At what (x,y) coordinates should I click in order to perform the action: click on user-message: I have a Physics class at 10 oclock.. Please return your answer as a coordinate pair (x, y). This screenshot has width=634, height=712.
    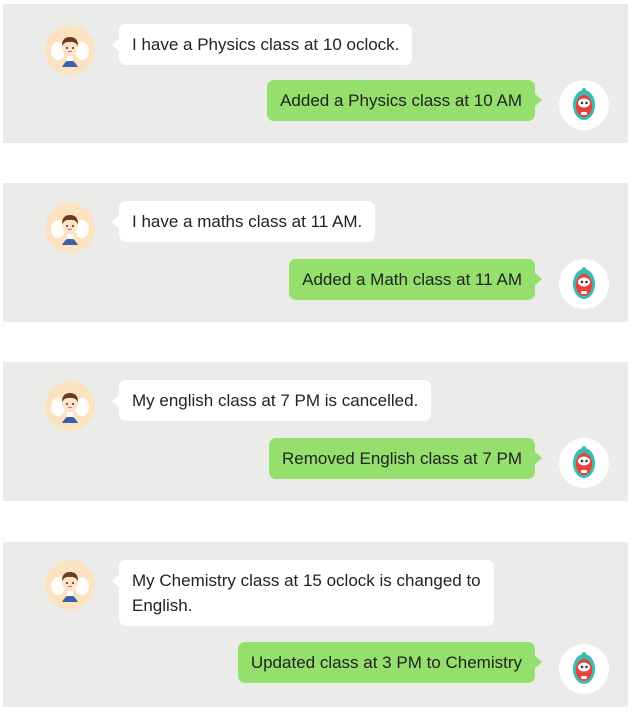
    Looking at the image, I should click on (262, 44).